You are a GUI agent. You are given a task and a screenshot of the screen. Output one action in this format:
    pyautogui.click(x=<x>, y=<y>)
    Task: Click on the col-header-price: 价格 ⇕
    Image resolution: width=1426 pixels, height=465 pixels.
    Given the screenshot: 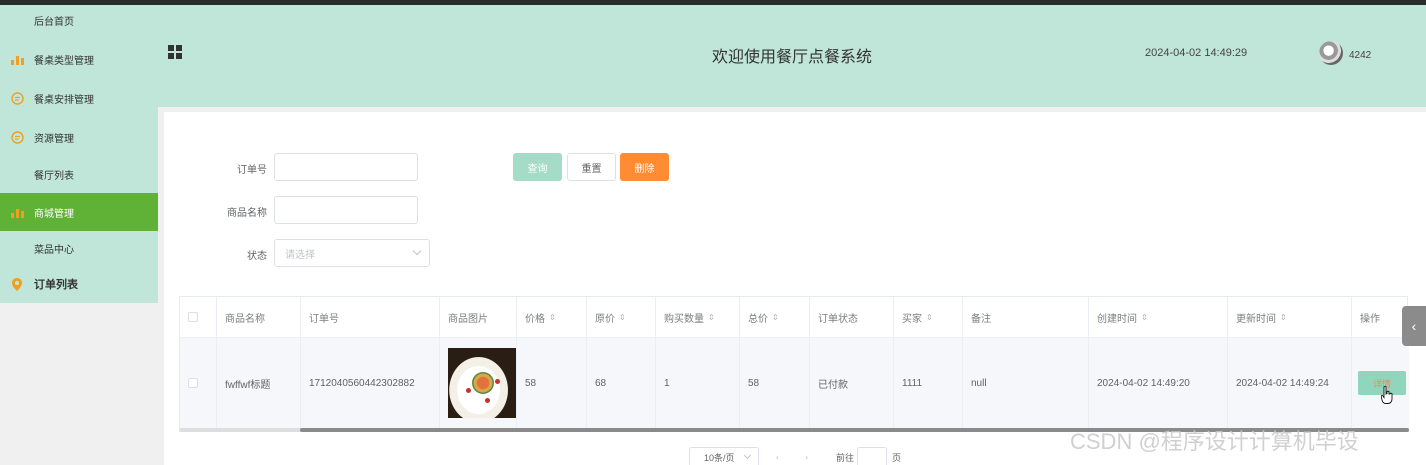 What is the action you would take?
    pyautogui.click(x=552, y=317)
    